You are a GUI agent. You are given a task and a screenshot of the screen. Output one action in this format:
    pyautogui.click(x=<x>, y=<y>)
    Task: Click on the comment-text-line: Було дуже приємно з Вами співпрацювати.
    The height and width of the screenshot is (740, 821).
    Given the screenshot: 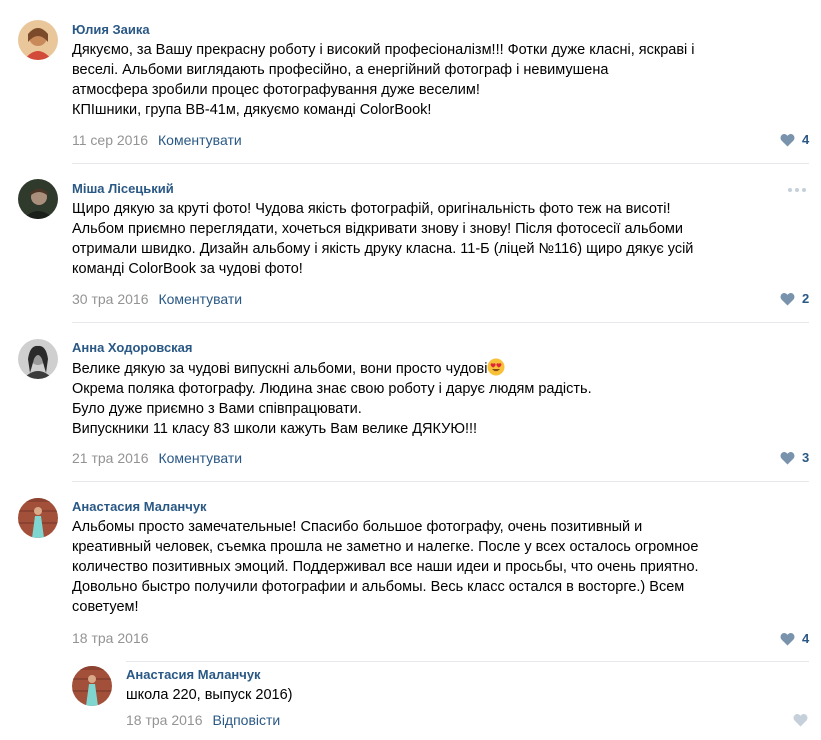 What is the action you would take?
    pyautogui.click(x=217, y=409)
    